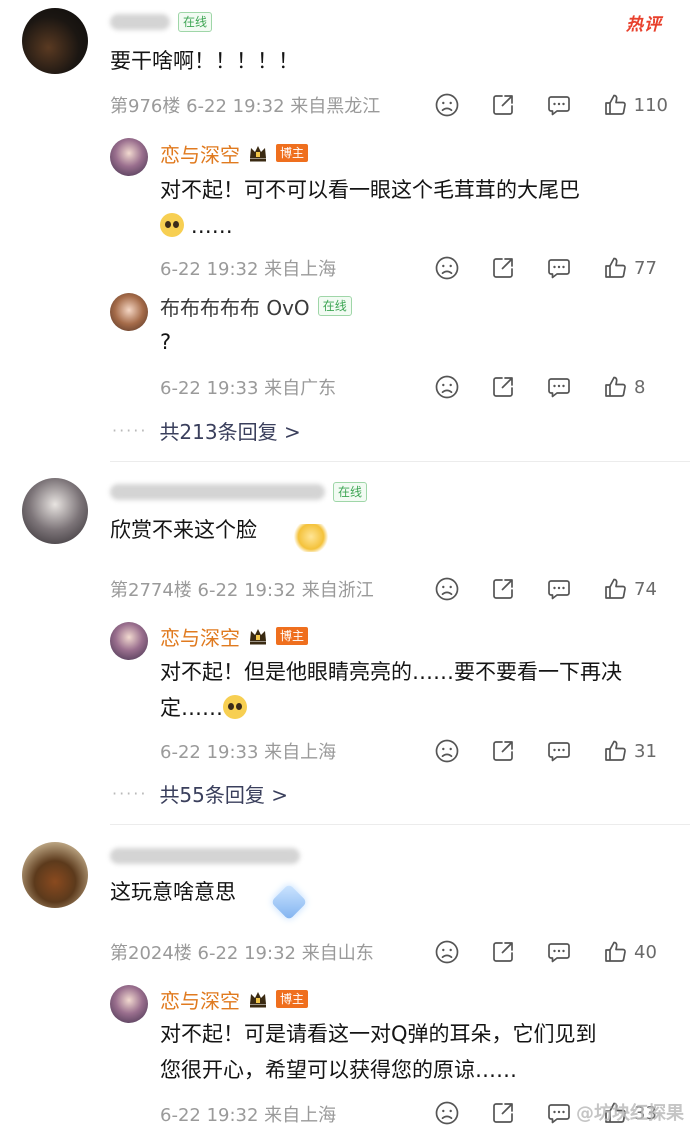  I want to click on view-more-replies-link: ····· 共213条回复 >, so click(206, 430).